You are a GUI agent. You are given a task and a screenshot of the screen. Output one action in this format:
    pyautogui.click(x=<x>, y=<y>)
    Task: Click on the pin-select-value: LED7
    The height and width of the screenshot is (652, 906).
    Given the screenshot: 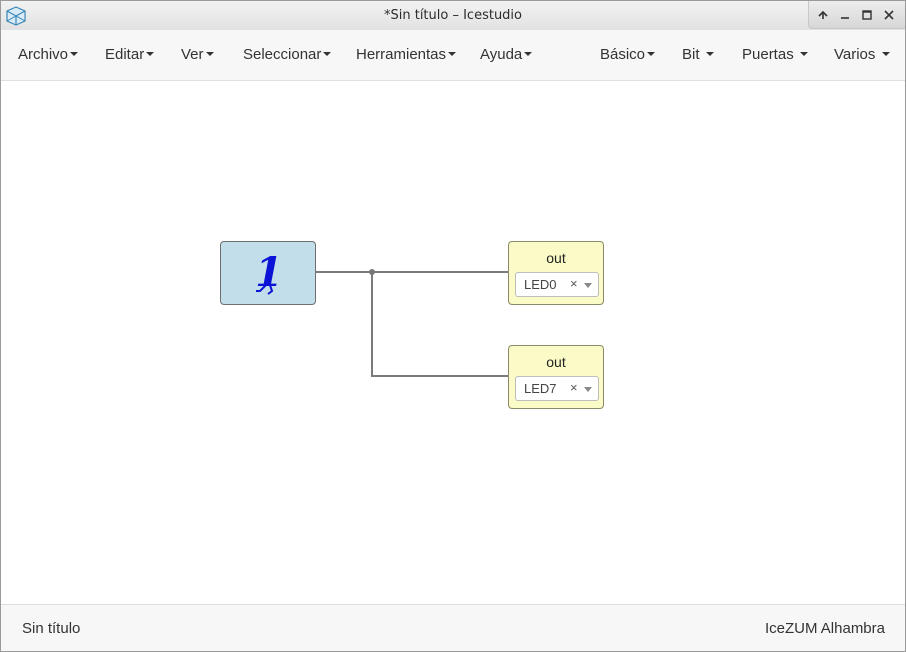 What is the action you would take?
    pyautogui.click(x=540, y=388)
    